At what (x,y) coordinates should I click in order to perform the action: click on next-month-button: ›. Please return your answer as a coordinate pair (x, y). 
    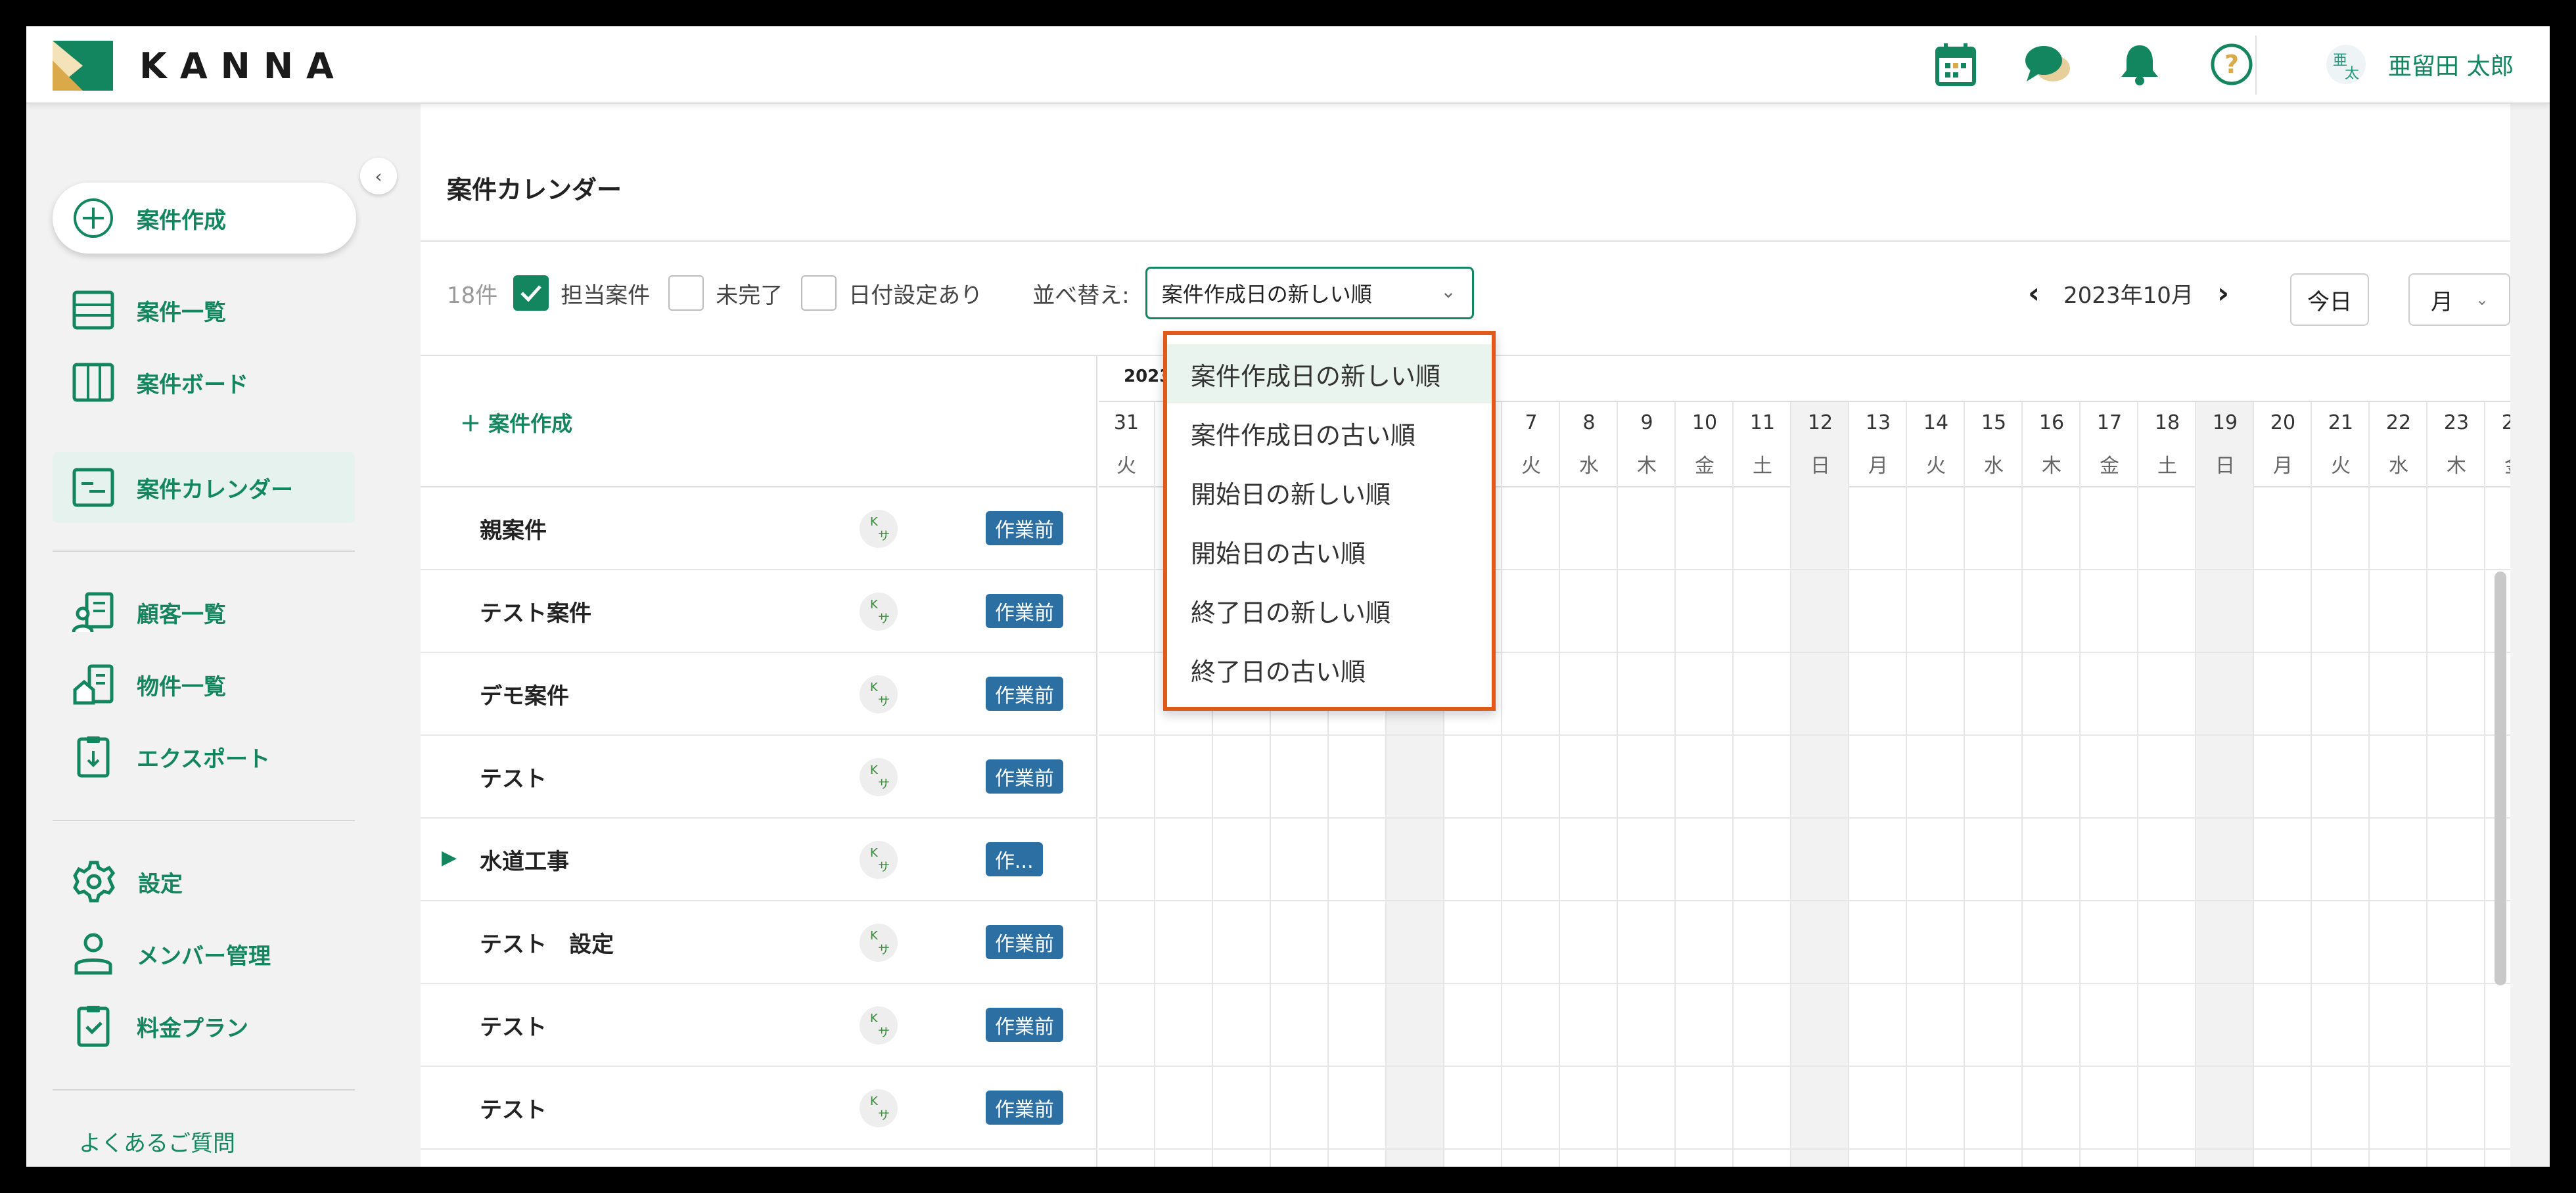
    Looking at the image, I should click on (2223, 293).